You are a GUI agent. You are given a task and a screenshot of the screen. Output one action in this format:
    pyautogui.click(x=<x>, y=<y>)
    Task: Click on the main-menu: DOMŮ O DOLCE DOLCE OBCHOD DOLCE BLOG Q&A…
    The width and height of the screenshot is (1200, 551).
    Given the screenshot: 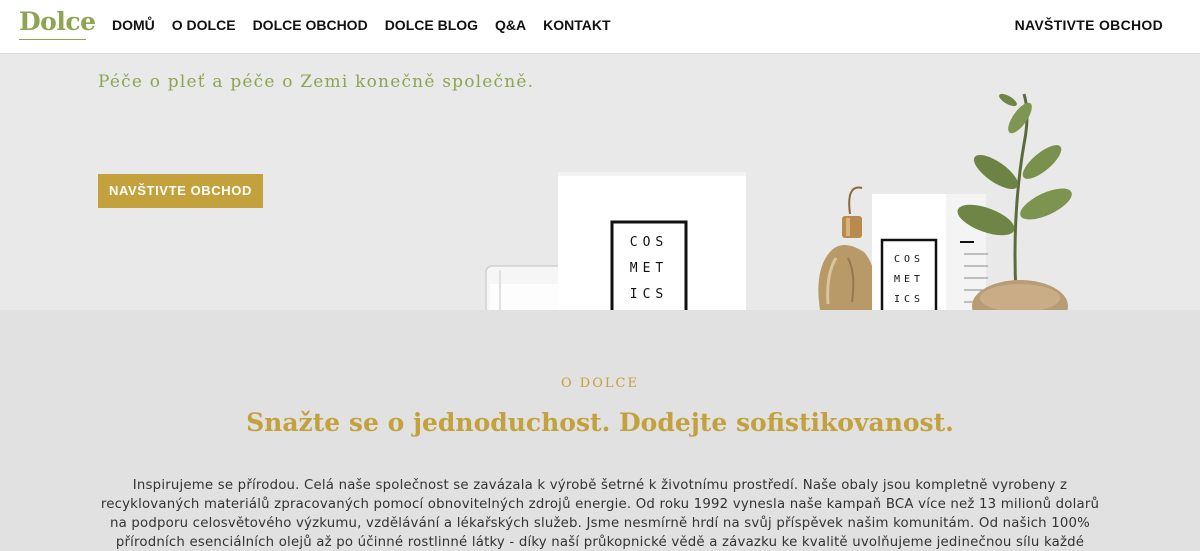 What is the action you would take?
    pyautogui.click(x=370, y=25)
    